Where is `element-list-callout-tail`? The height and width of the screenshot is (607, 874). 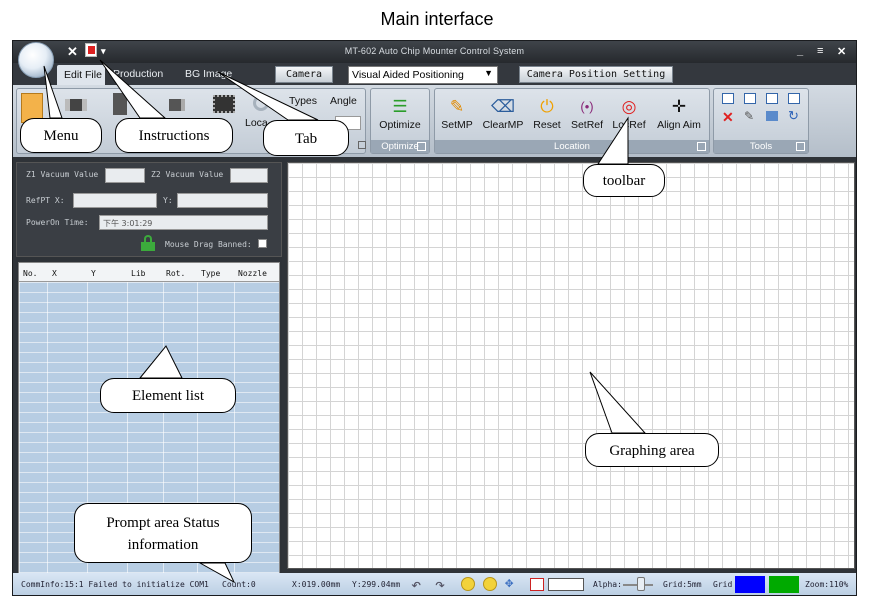
element-list-callout-tail is located at coordinates (160, 362).